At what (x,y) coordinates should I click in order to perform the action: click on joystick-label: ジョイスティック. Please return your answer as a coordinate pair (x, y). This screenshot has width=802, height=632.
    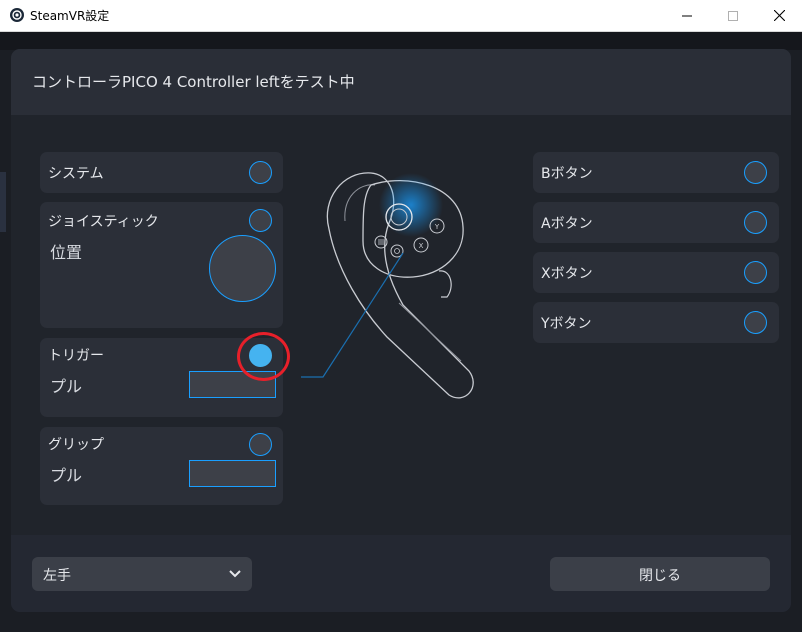
    Looking at the image, I should click on (103, 222).